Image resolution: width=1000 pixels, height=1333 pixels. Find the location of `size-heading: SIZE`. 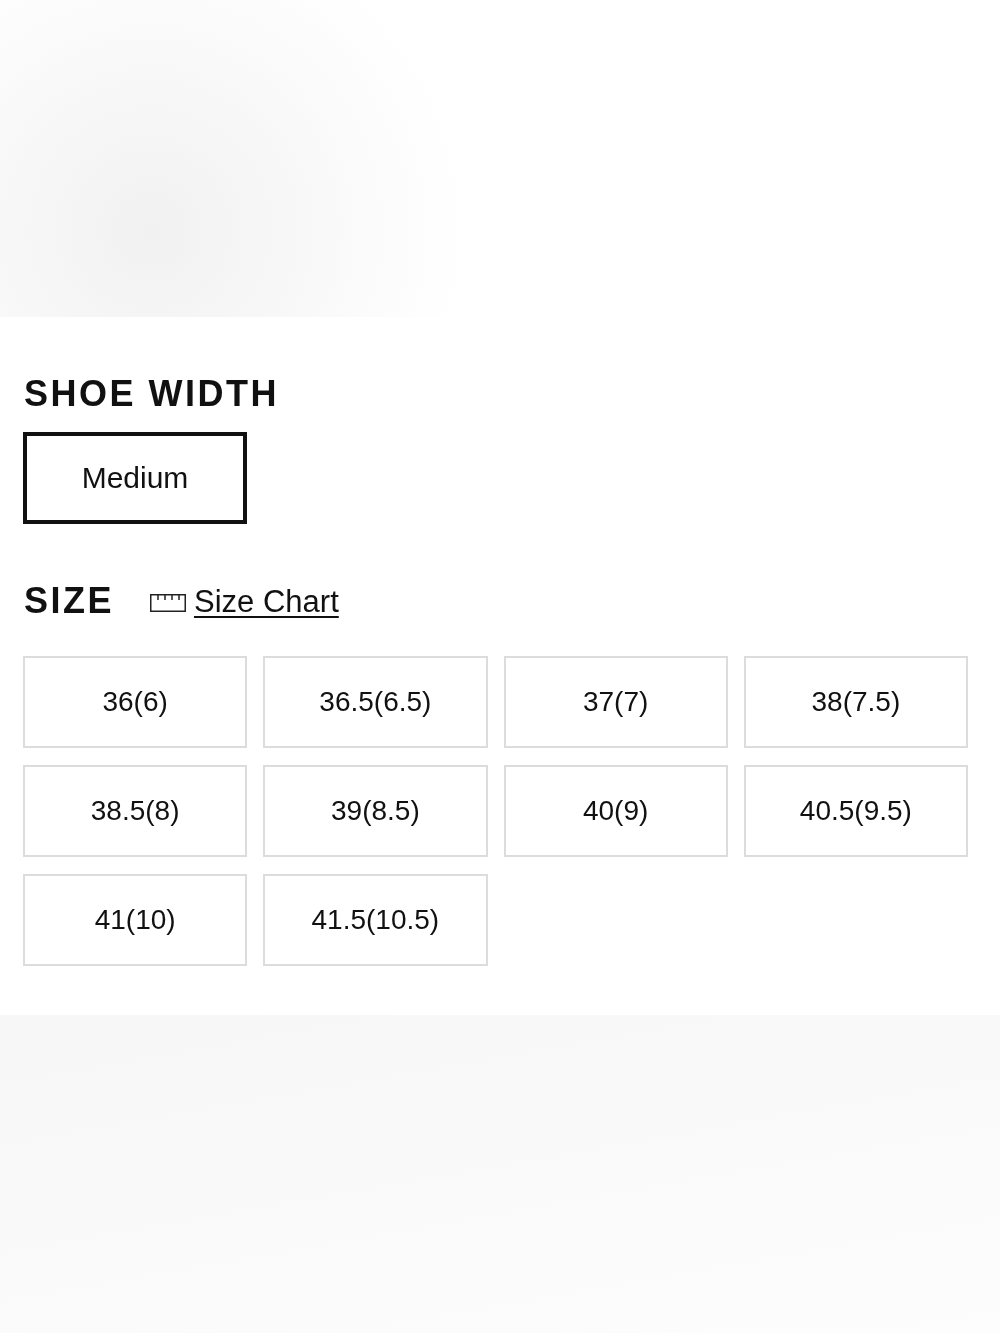

size-heading: SIZE is located at coordinates (69, 601).